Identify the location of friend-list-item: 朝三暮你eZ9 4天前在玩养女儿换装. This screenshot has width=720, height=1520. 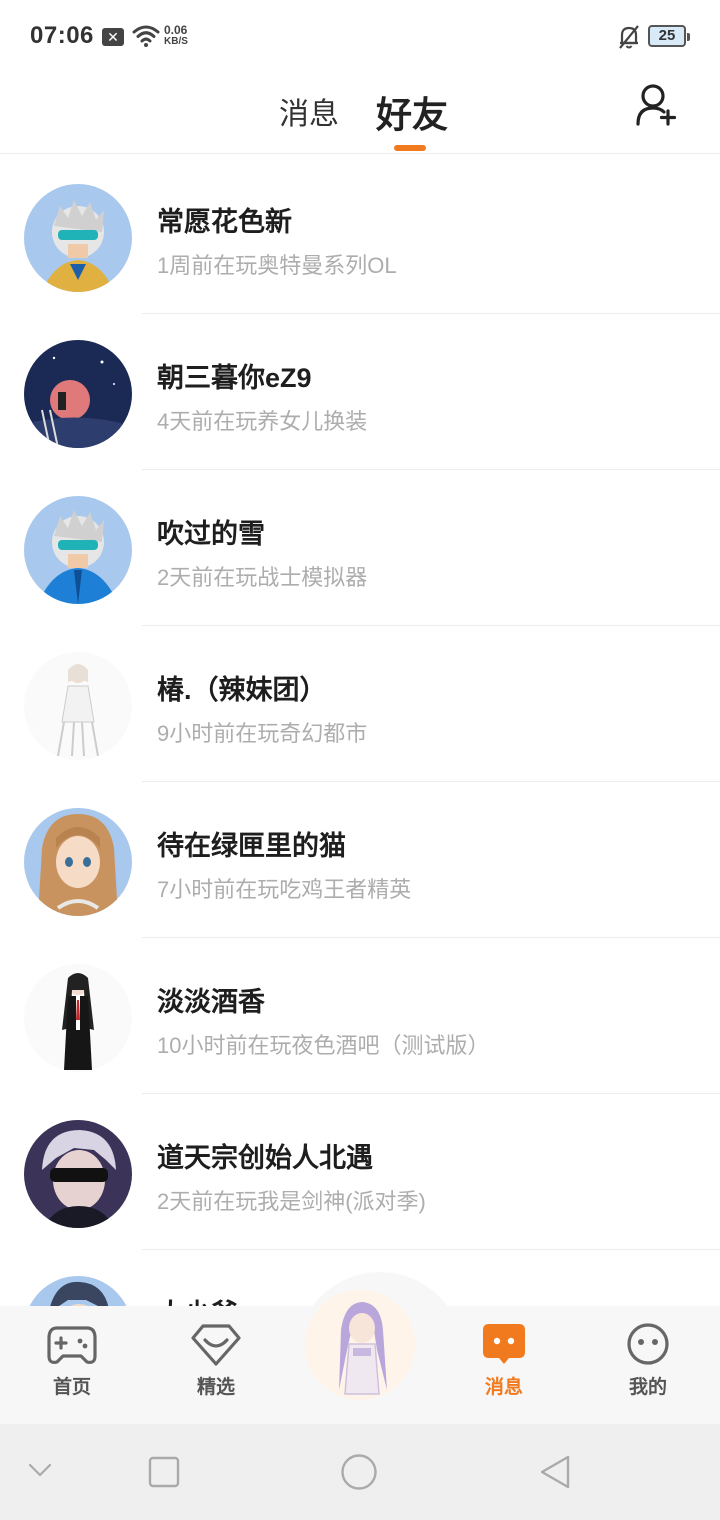
(360, 392).